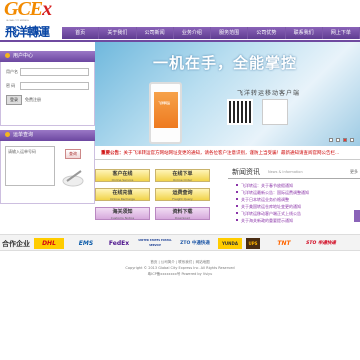 The height and width of the screenshot is (360, 360). Describe the element at coordinates (112, 153) in the screenshot. I see `notice-label: 重要公告：` at that location.